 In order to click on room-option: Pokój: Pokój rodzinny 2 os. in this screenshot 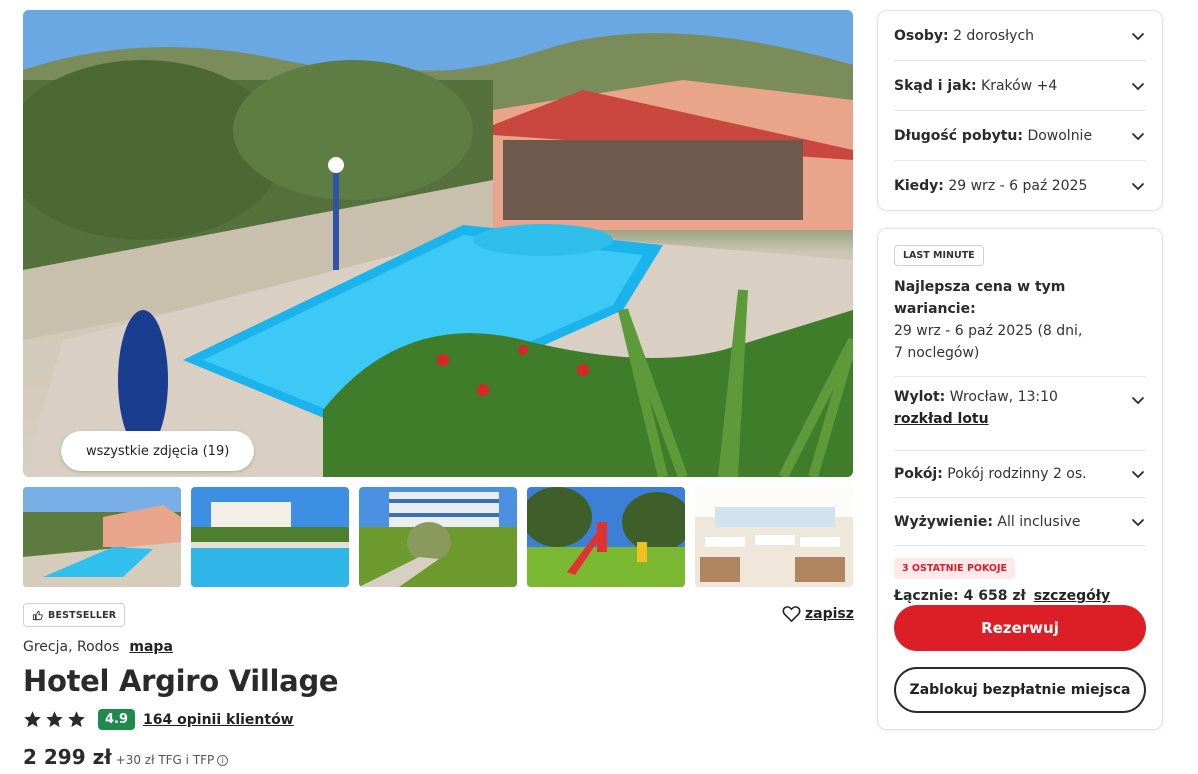, I will do `click(1020, 474)`.